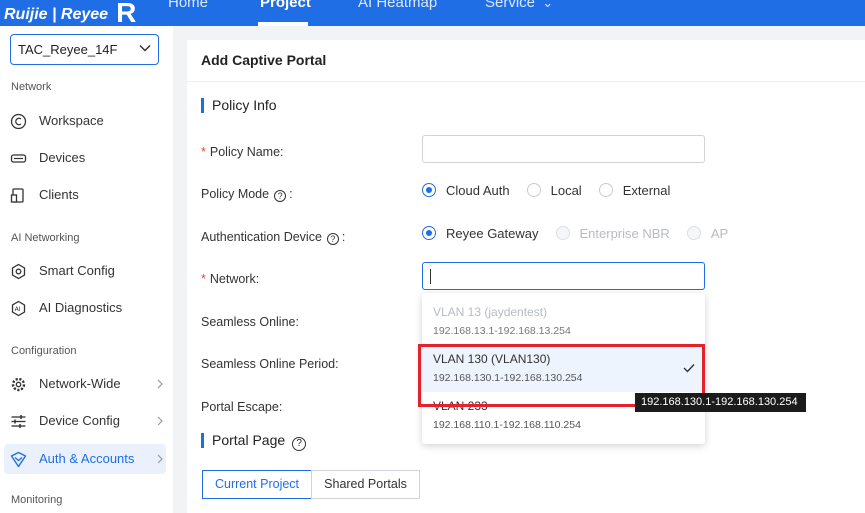 This screenshot has width=865, height=513. Describe the element at coordinates (478, 190) in the screenshot. I see `radio-label: Cloud Auth` at that location.